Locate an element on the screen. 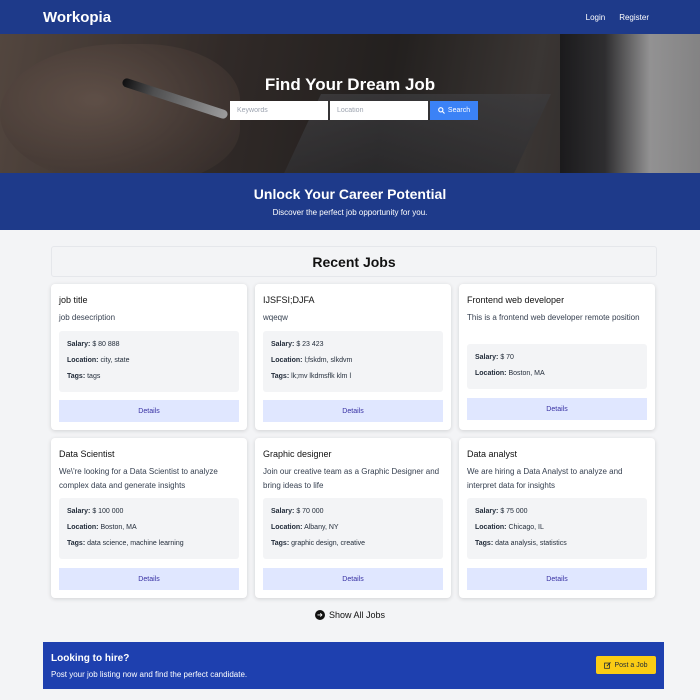 This screenshot has height=700, width=700. search-icon is located at coordinates (441, 110).